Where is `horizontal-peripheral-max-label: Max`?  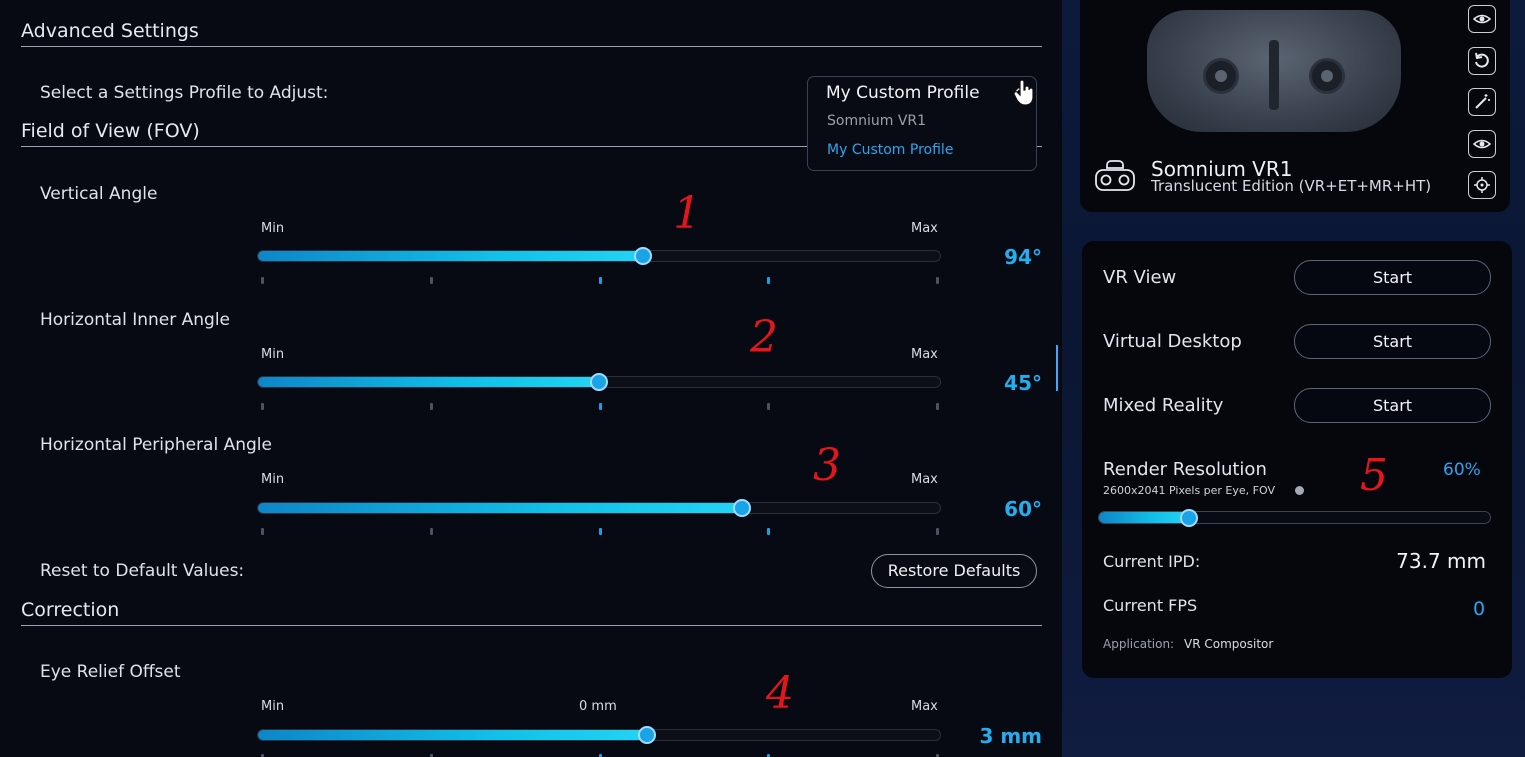 horizontal-peripheral-max-label: Max is located at coordinates (924, 479).